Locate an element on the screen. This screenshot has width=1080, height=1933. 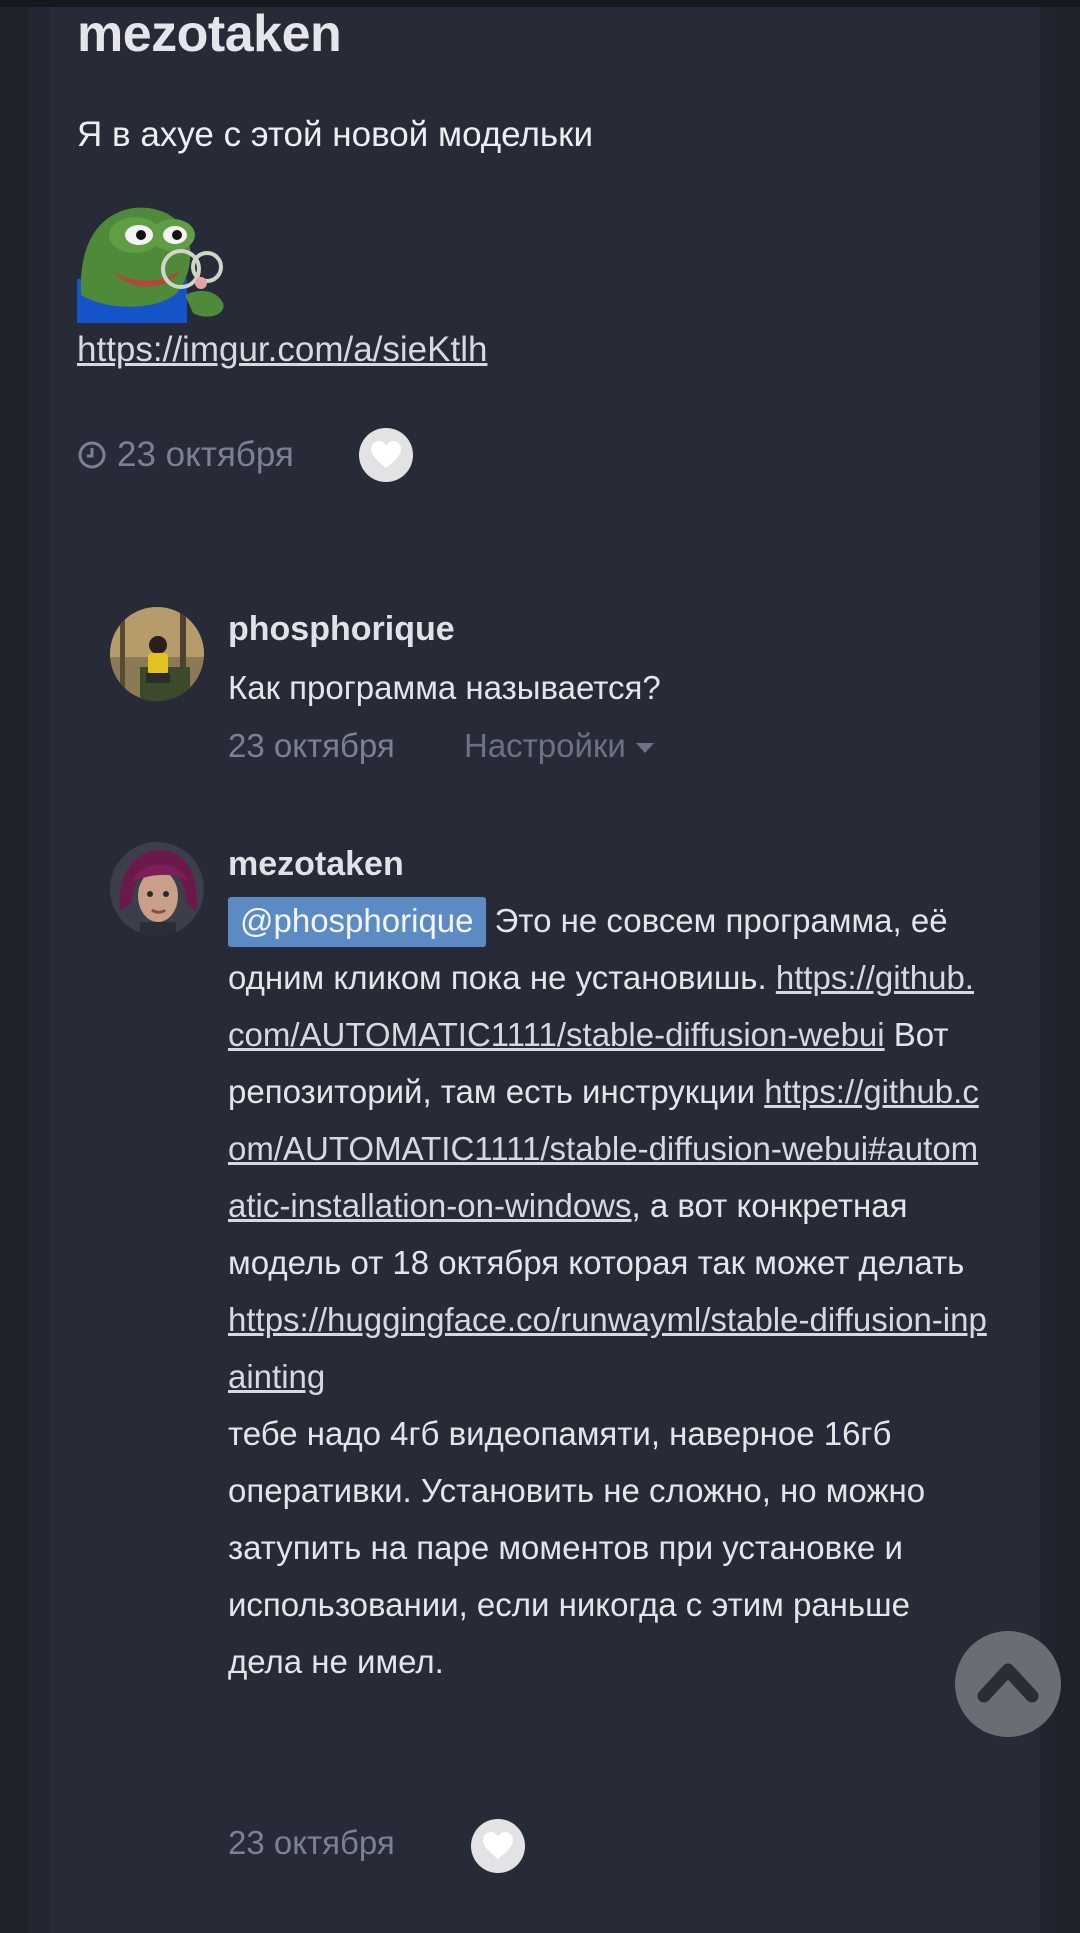
avatar-mezotaken is located at coordinates (157, 889).